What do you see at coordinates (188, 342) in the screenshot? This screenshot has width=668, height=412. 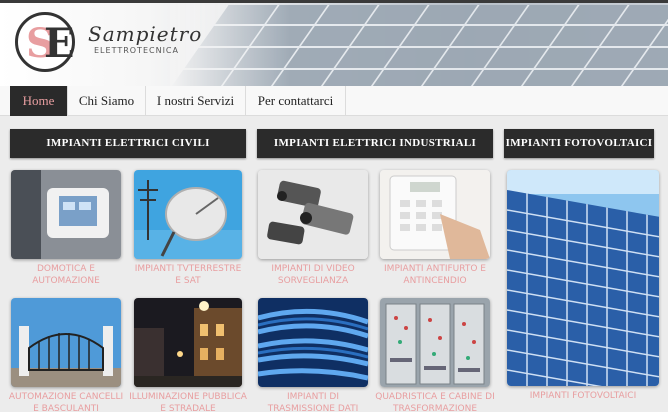 I see `tile-illuminazione-image` at bounding box center [188, 342].